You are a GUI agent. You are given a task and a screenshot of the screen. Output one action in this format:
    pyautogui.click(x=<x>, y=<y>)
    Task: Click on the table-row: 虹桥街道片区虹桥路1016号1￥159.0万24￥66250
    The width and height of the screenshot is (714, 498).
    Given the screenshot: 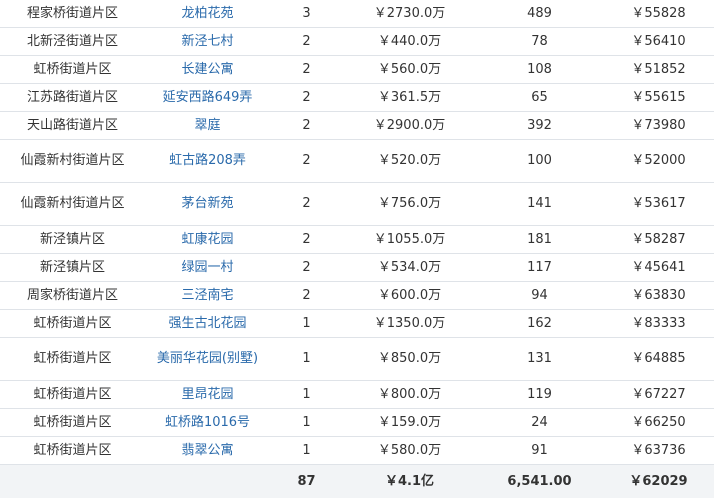 What is the action you would take?
    pyautogui.click(x=357, y=423)
    